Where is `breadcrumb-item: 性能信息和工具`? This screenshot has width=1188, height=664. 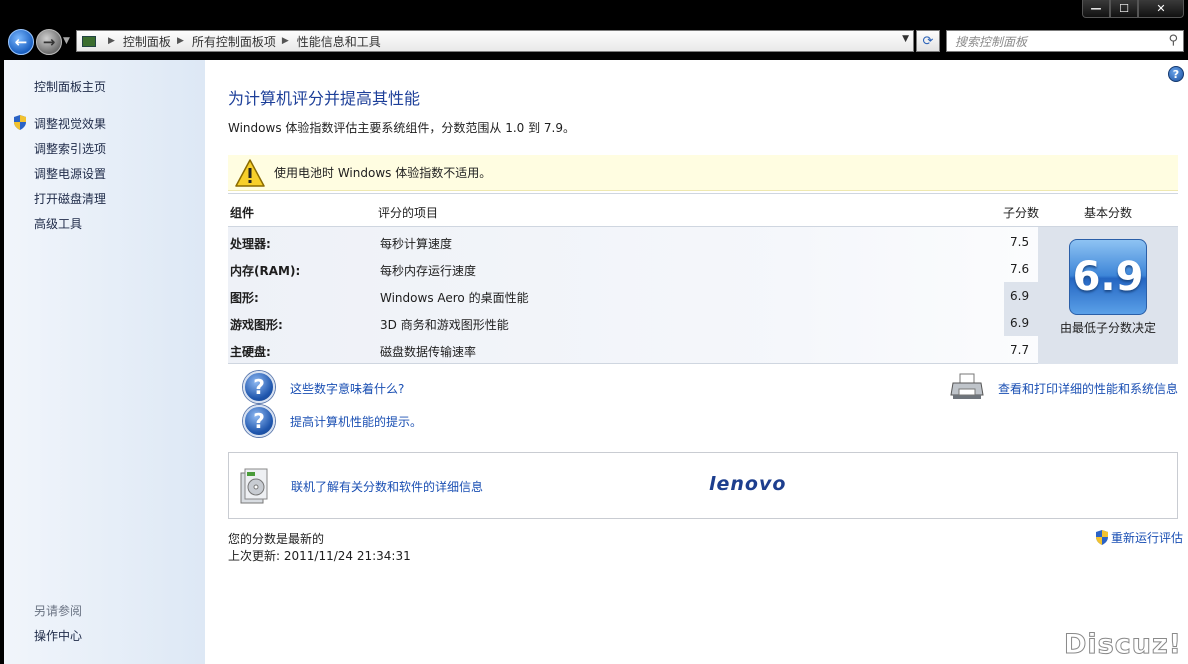 breadcrumb-item: 性能信息和工具 is located at coordinates (339, 41).